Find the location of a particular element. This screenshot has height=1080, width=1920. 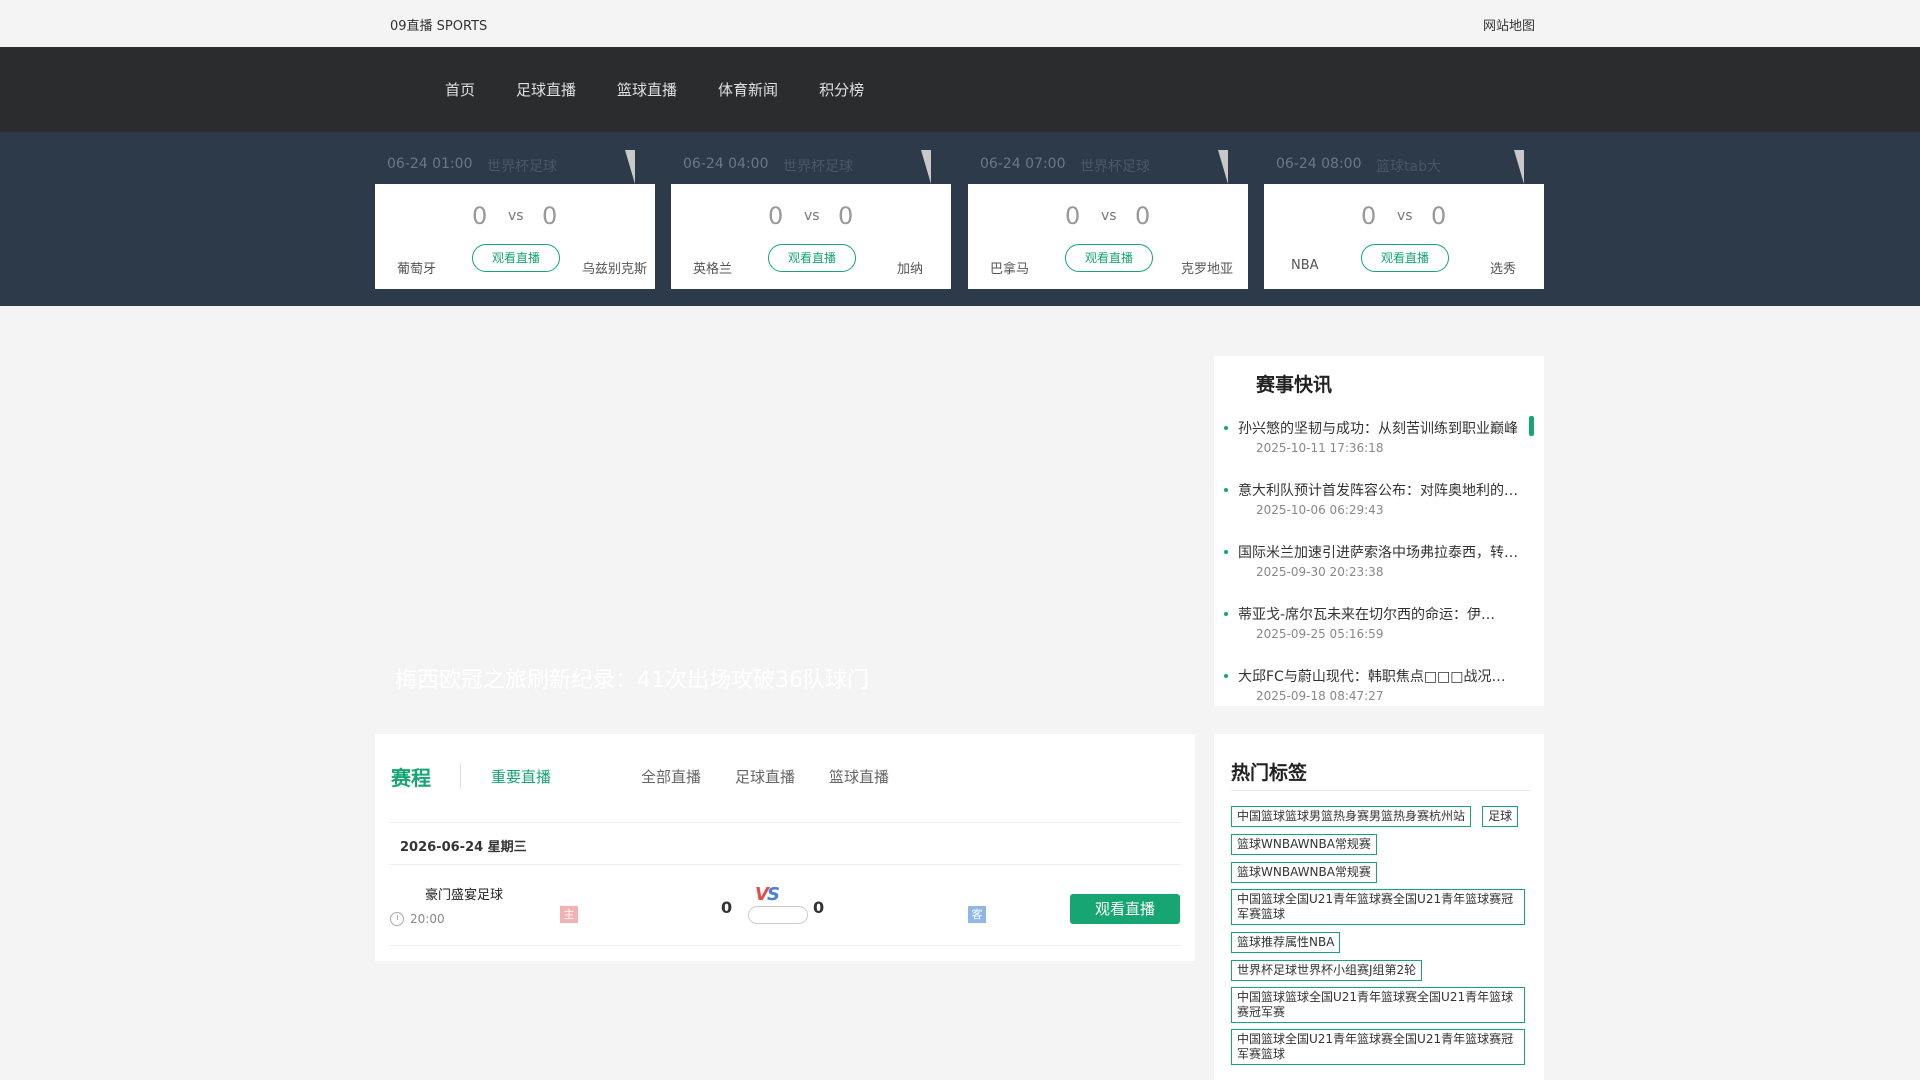

vs-right-letter: S is located at coordinates (773, 894).